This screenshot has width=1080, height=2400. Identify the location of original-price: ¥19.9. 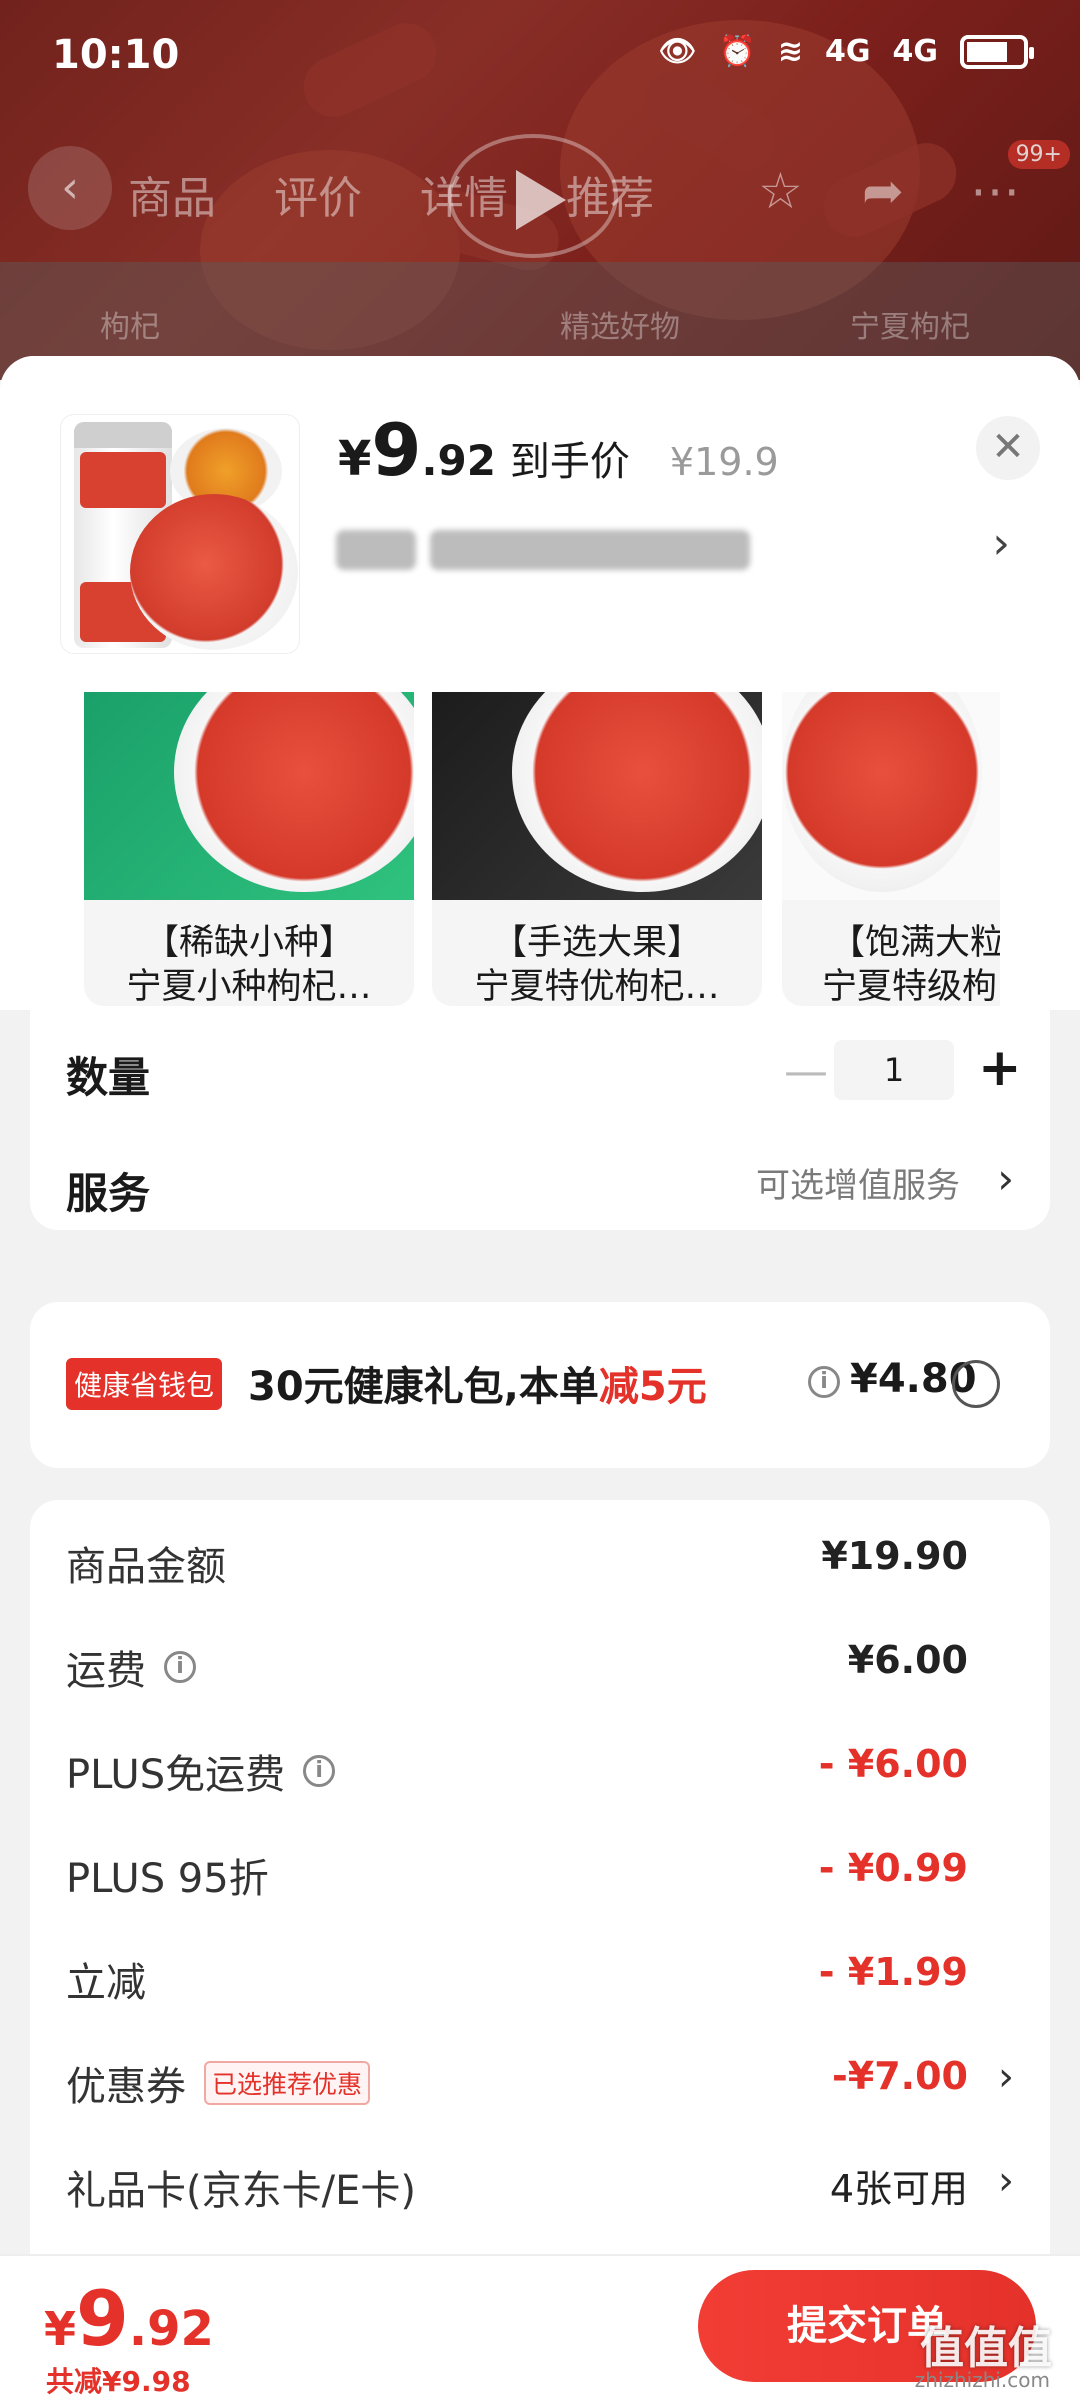
(724, 462).